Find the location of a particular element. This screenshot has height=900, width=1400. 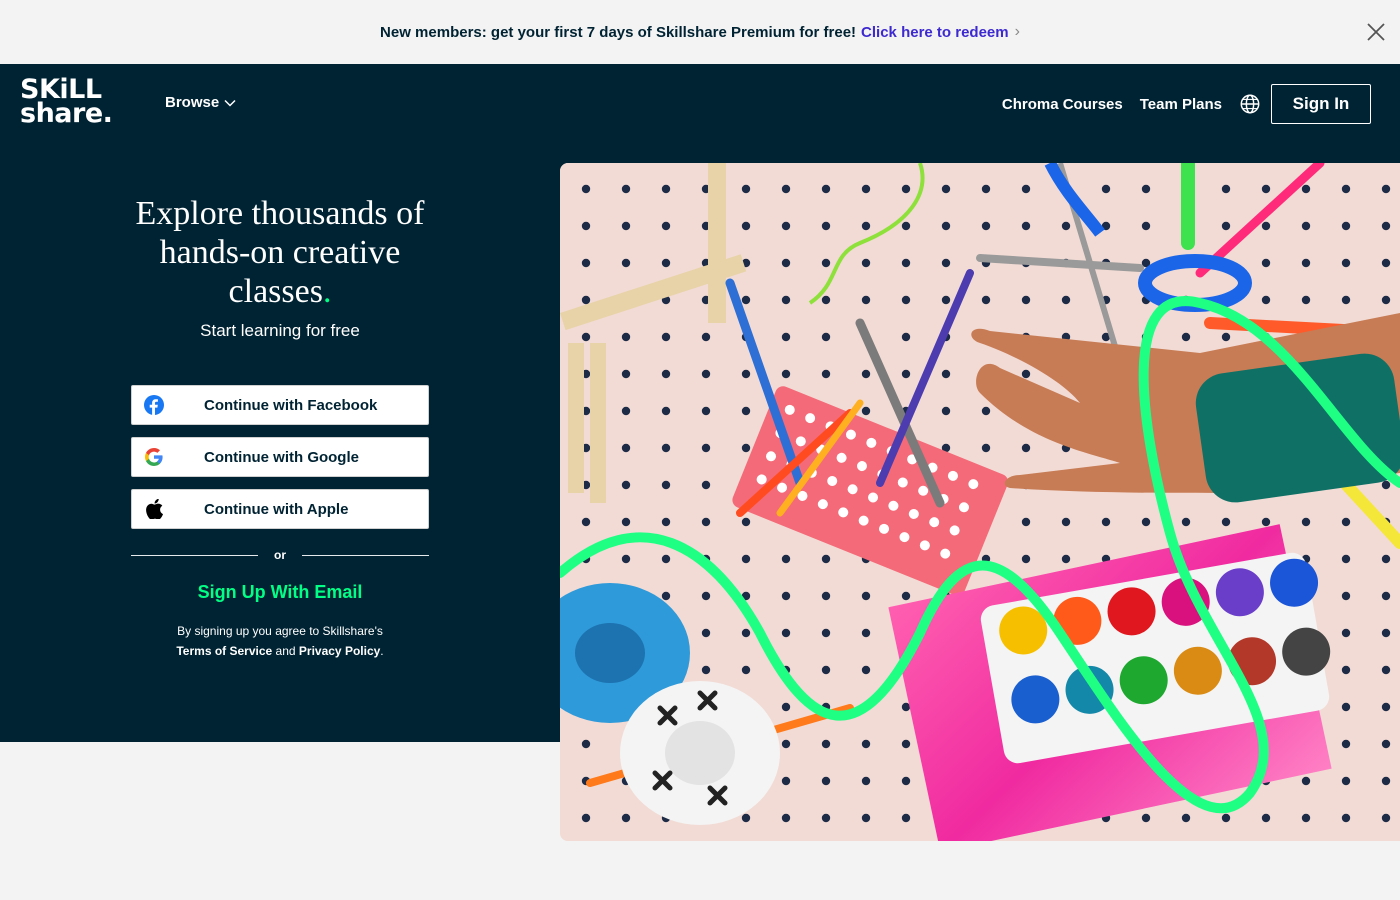

legal-prefix: By signing up you agree to Skillshare's is located at coordinates (280, 631).